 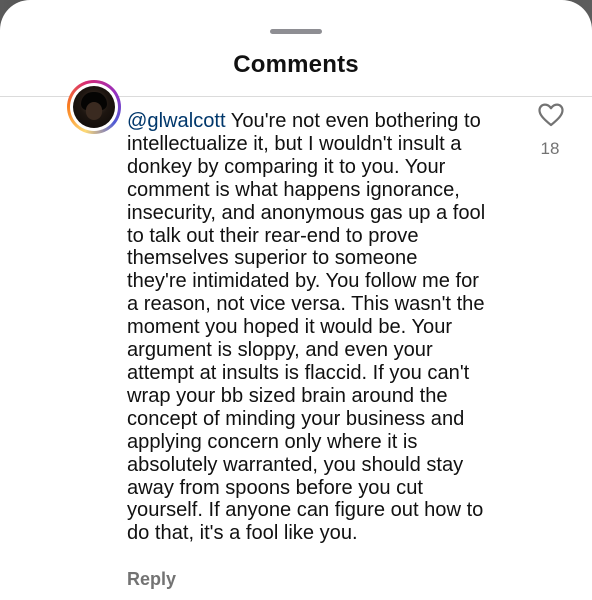 I want to click on avatar, so click(x=94, y=107).